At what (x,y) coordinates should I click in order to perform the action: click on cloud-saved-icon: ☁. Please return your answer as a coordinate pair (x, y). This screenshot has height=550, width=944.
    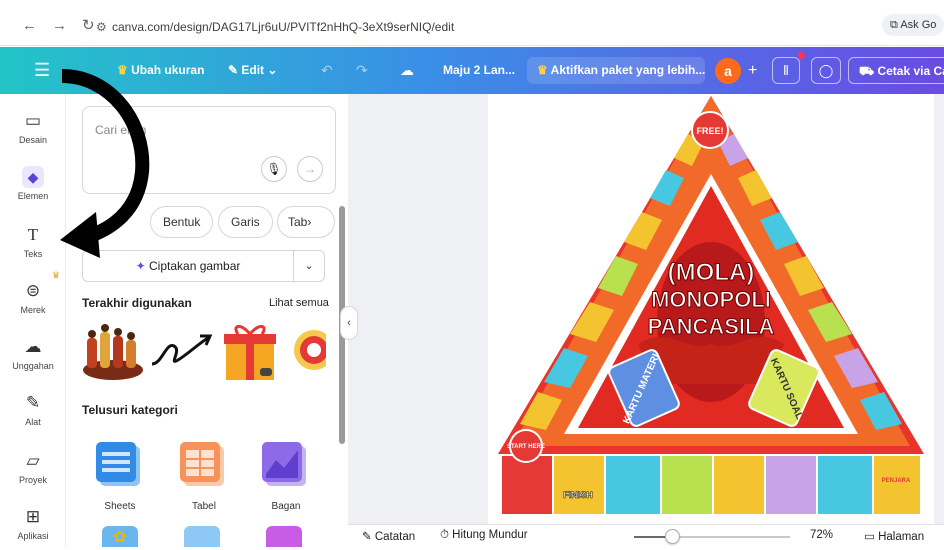
    Looking at the image, I should click on (407, 70).